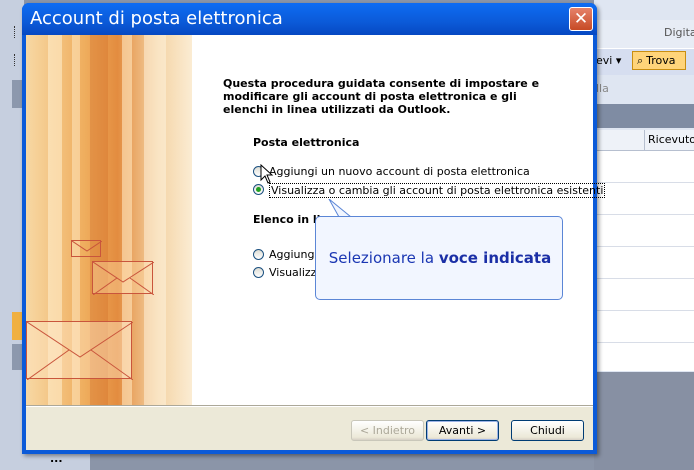 The image size is (694, 470). Describe the element at coordinates (644, 140) in the screenshot. I see `column-header-row: Ricevuto` at that location.